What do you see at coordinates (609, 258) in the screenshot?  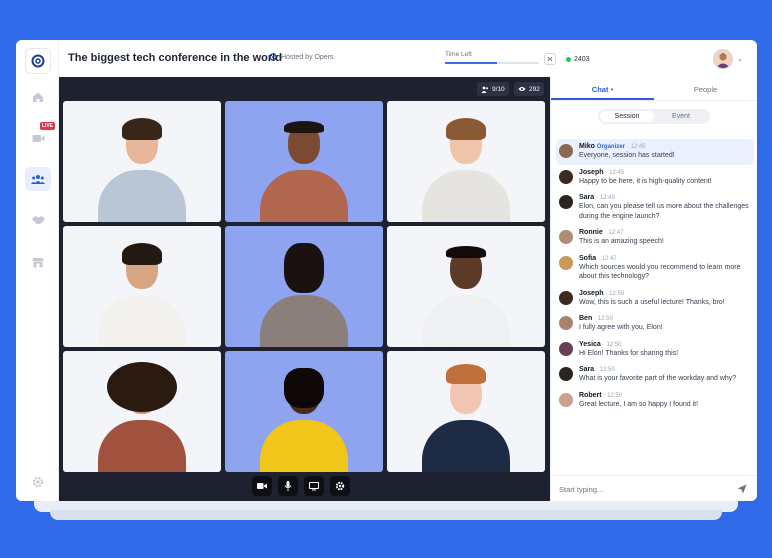 I see `message-time-value: 12:47` at bounding box center [609, 258].